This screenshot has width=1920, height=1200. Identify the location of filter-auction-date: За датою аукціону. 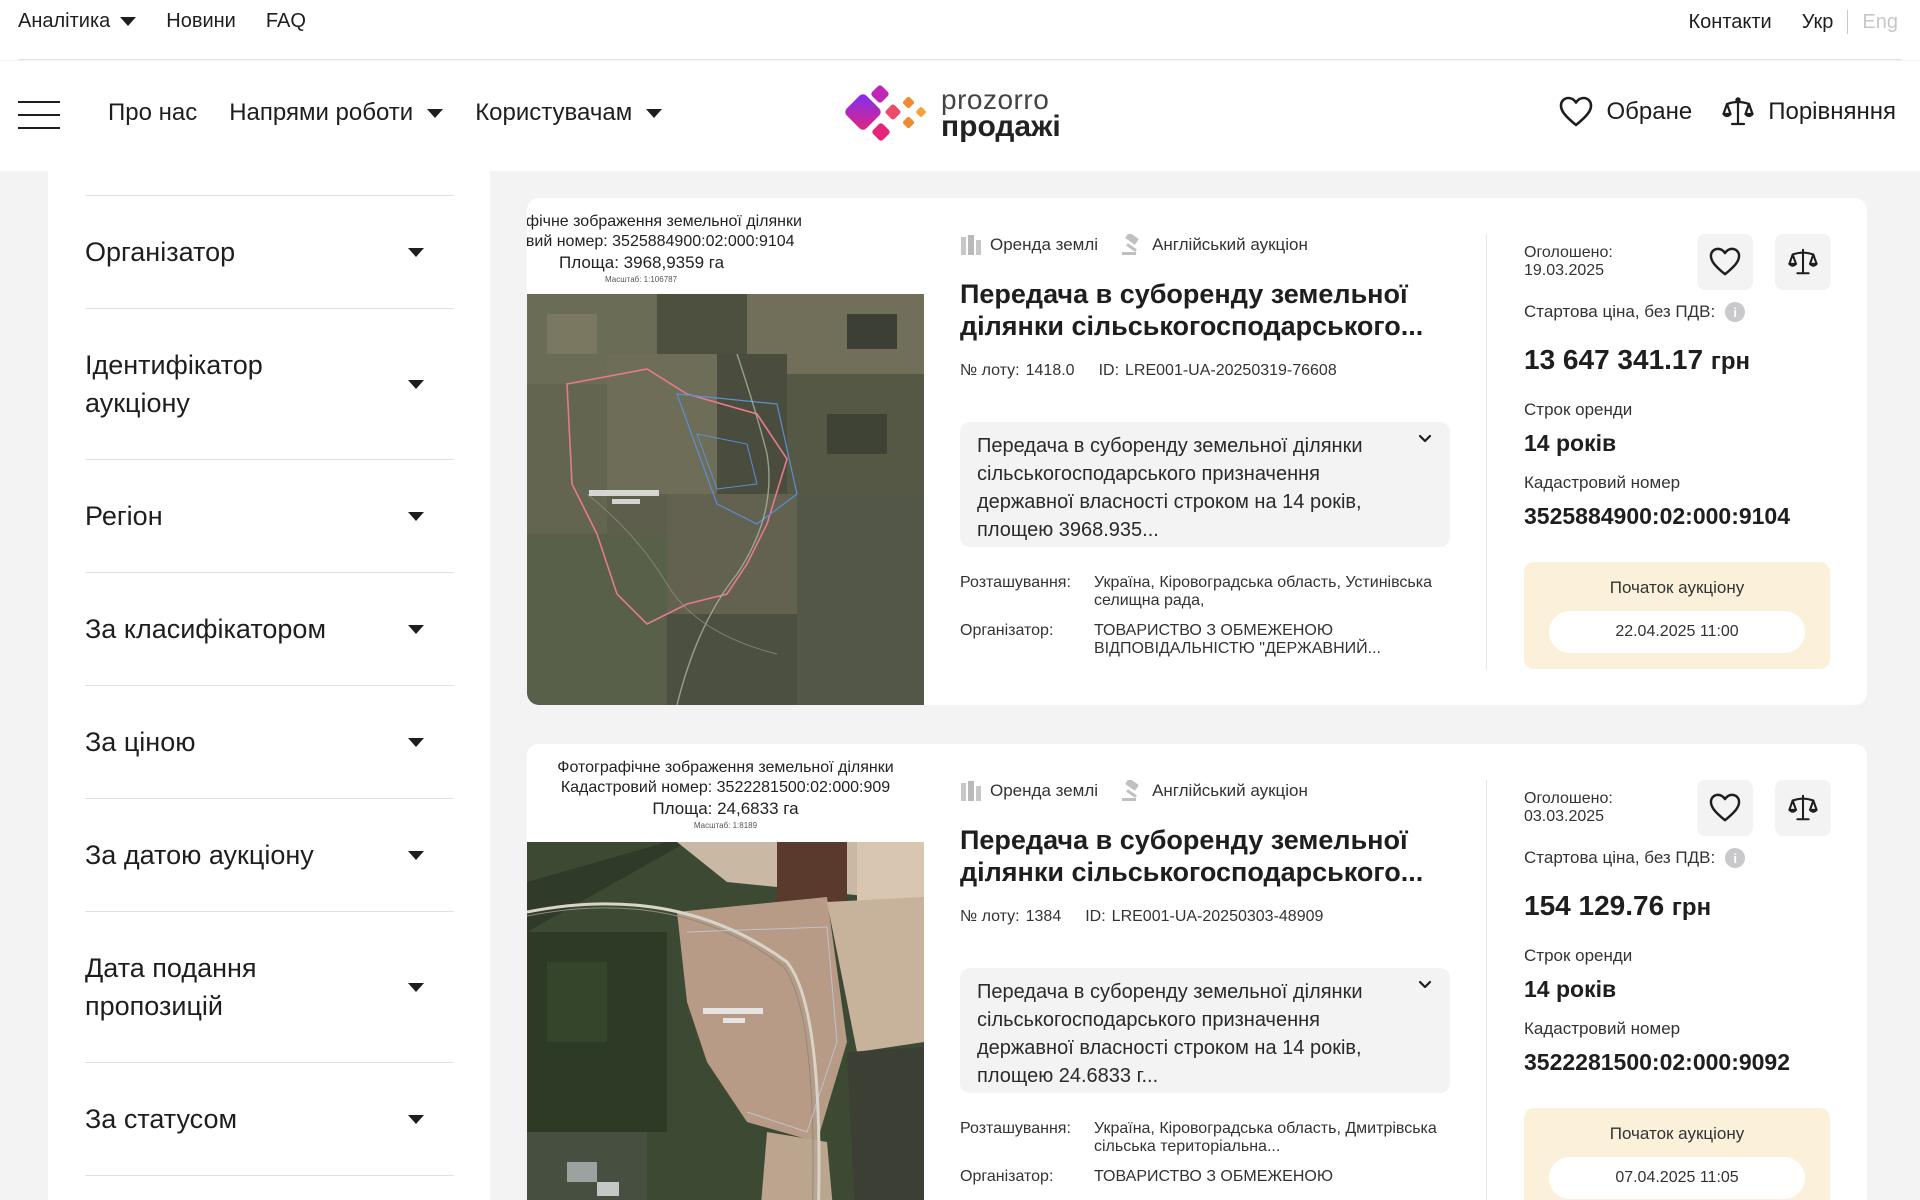
(269, 855).